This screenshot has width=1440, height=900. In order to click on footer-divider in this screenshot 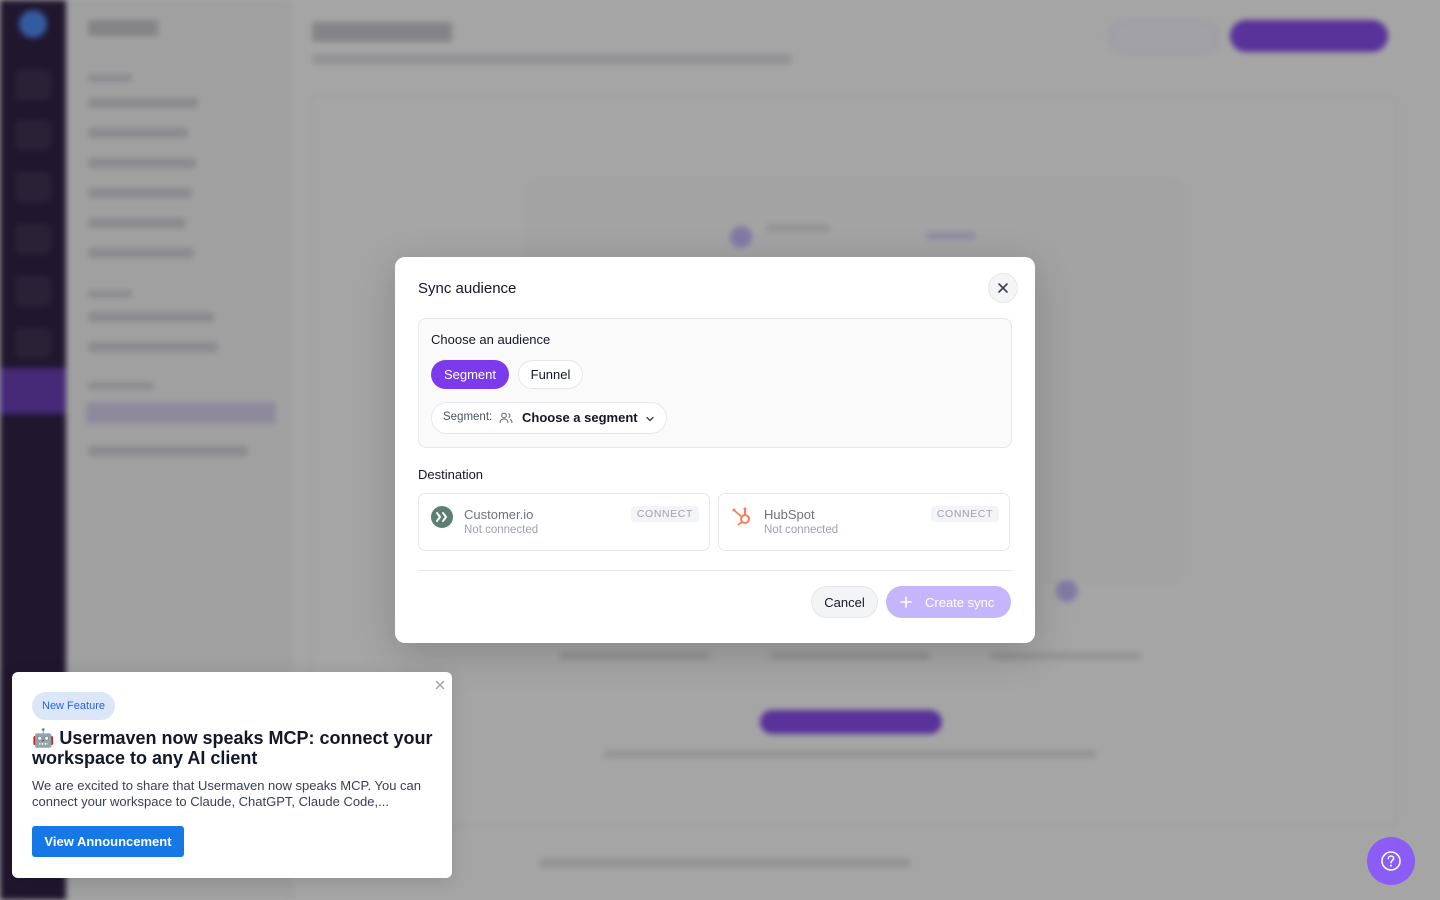, I will do `click(715, 570)`.